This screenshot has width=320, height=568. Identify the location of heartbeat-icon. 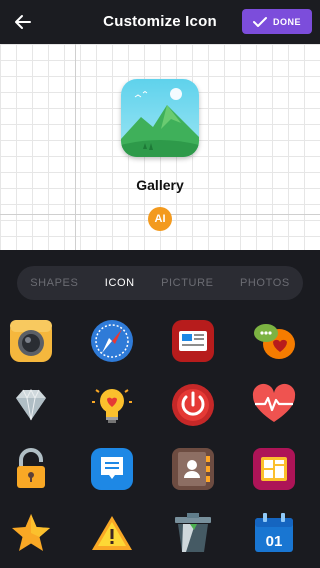
(274, 405).